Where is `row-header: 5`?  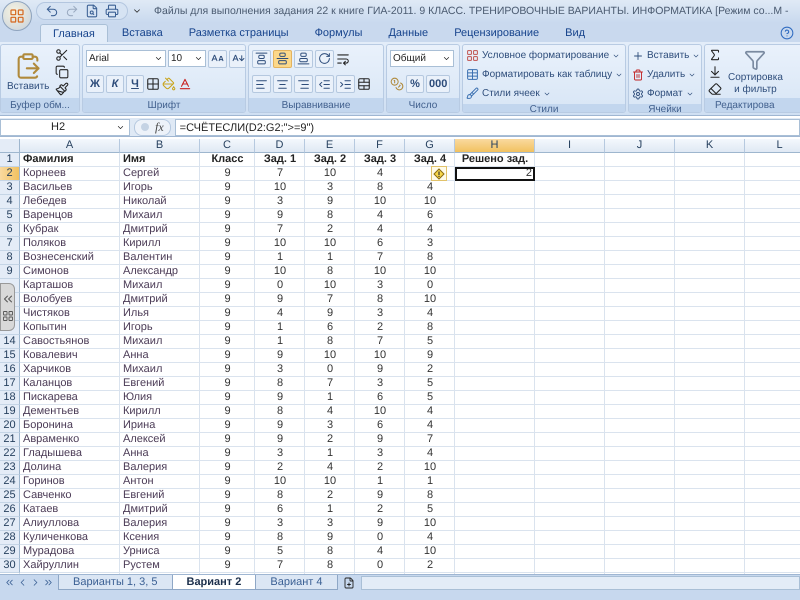
row-header: 5 is located at coordinates (10, 216).